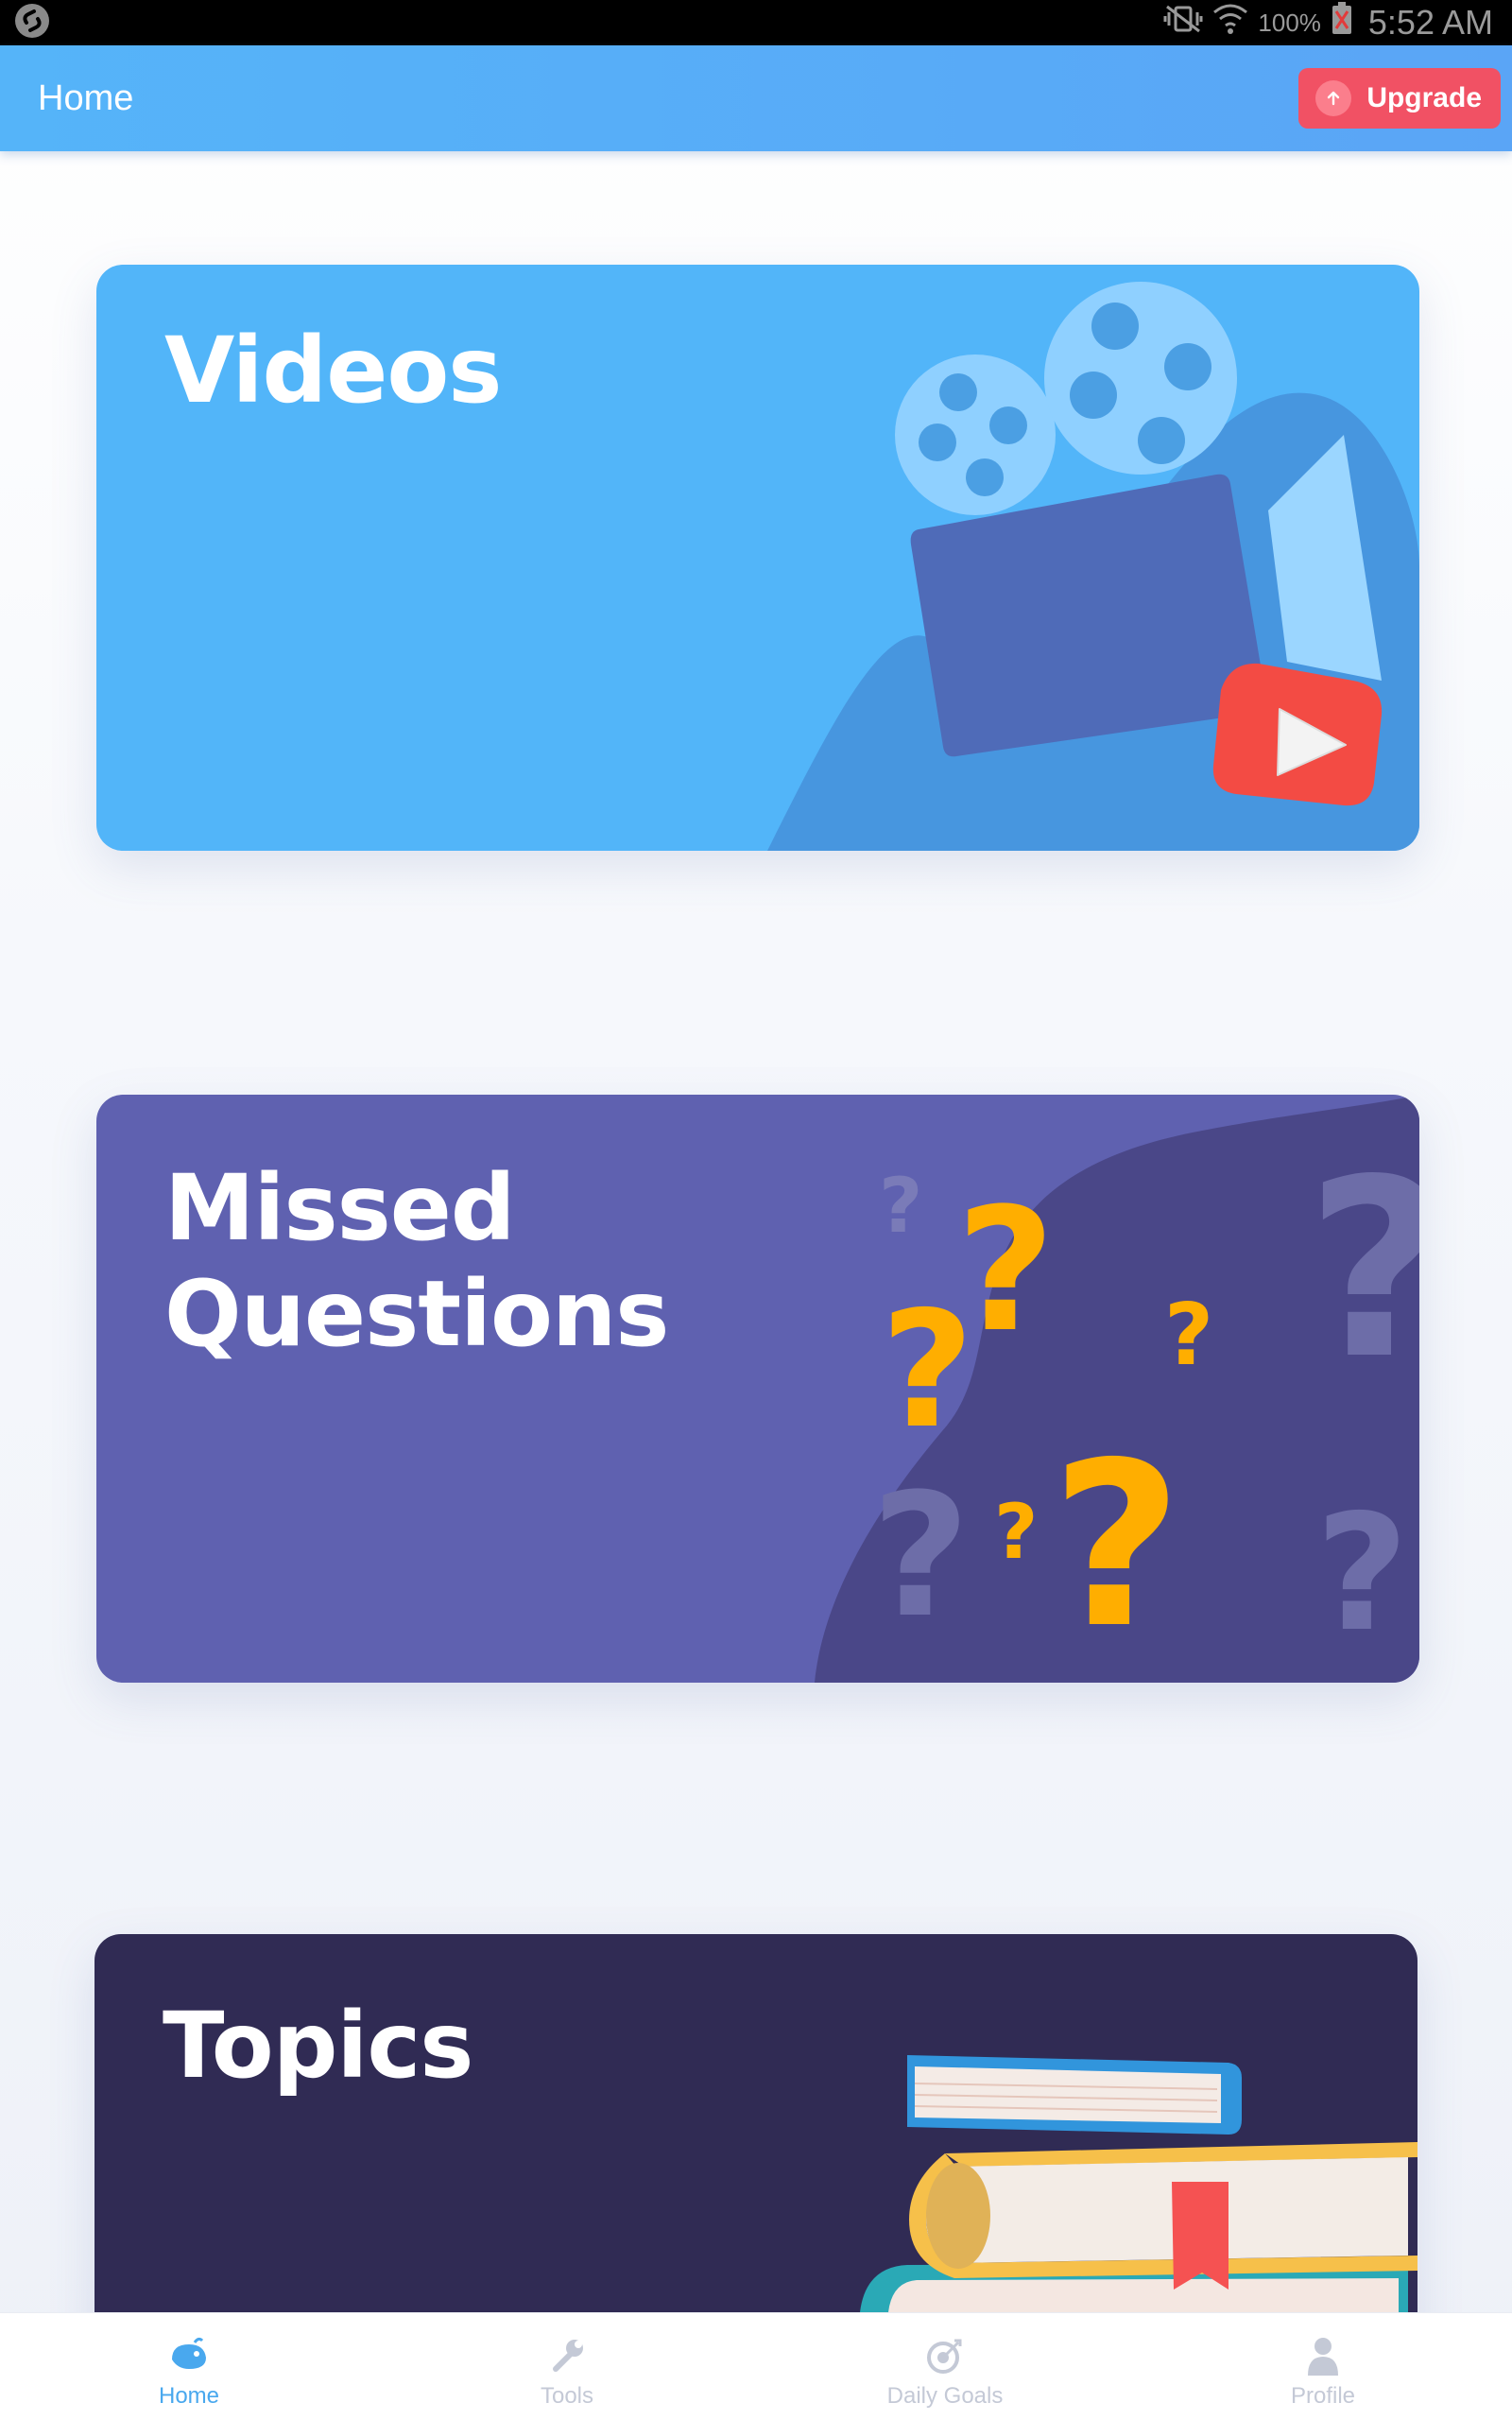  I want to click on topics-card-title: Topics, so click(318, 2046).